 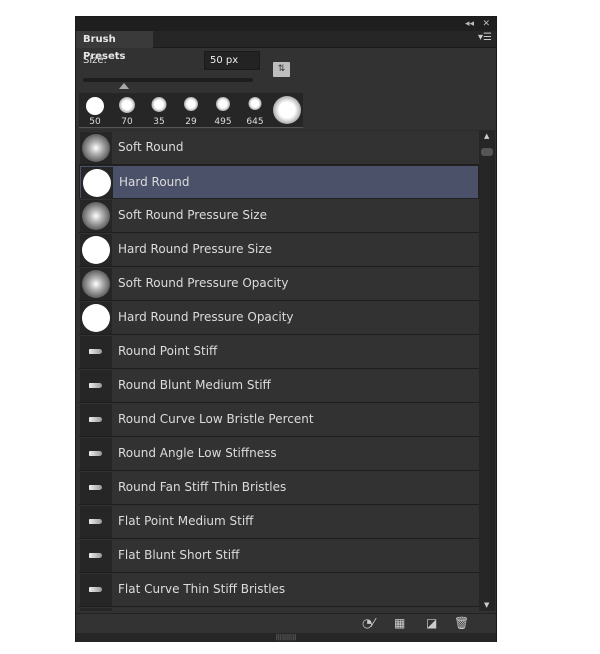 What do you see at coordinates (216, 419) in the screenshot?
I see `preset-name: Round Curve Low Bristle Percent` at bounding box center [216, 419].